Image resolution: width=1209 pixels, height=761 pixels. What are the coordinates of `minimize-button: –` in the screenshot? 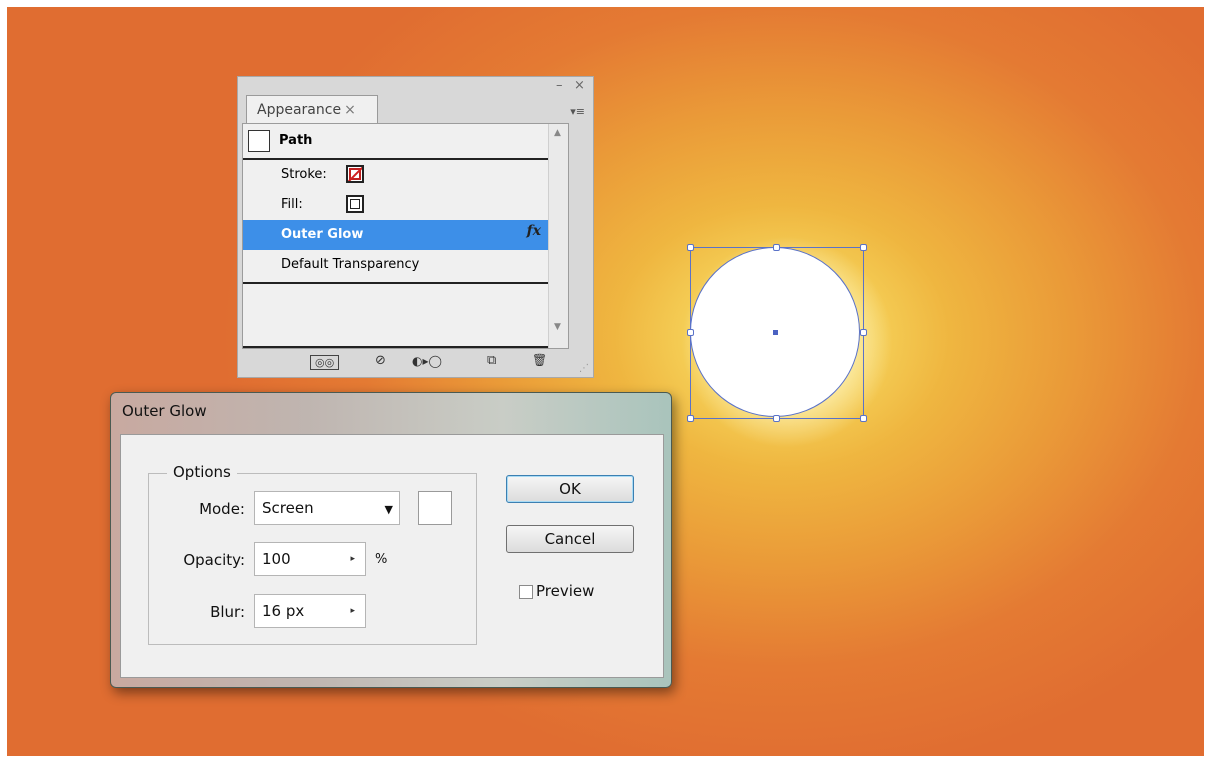 It's located at (559, 86).